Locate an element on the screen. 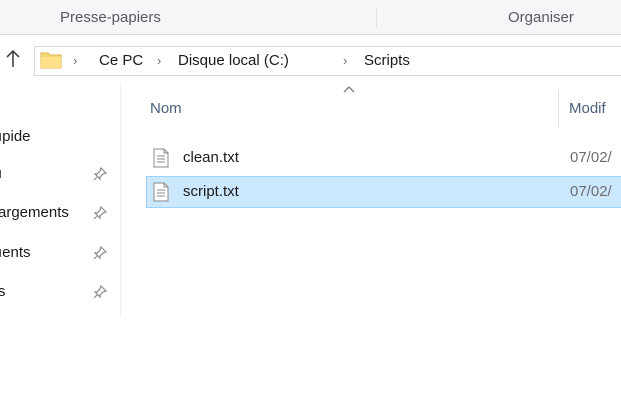  nav-item-label: argements is located at coordinates (34, 212).